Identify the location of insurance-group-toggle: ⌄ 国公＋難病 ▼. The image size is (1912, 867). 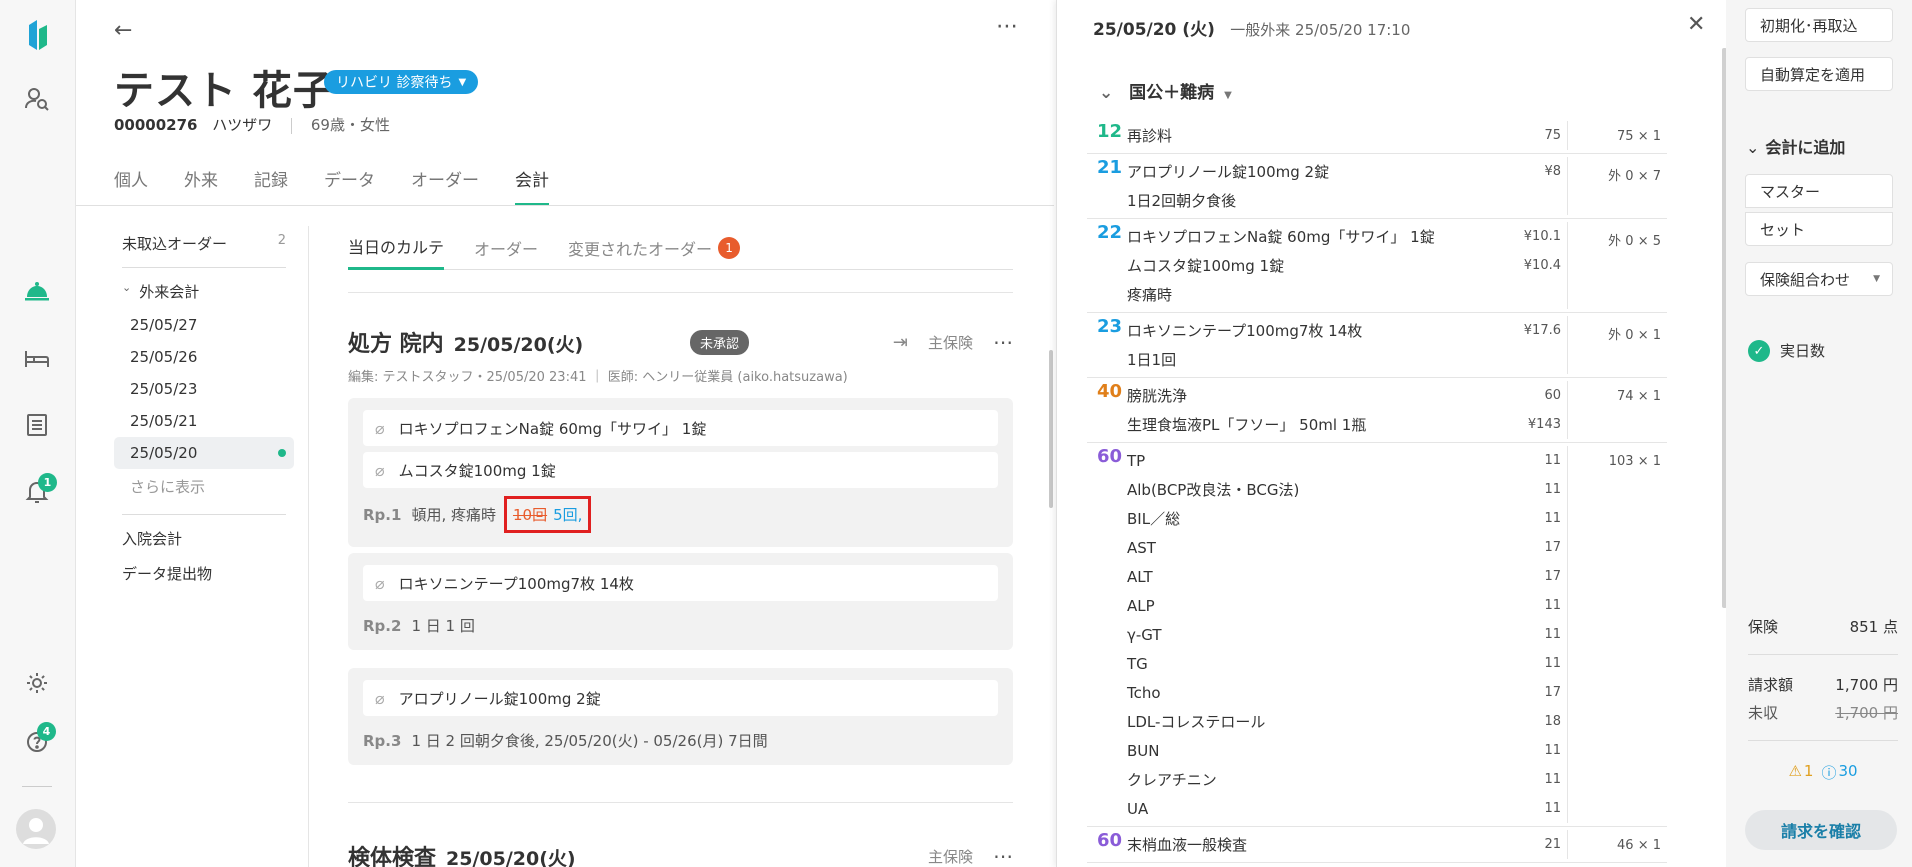
(1165, 90).